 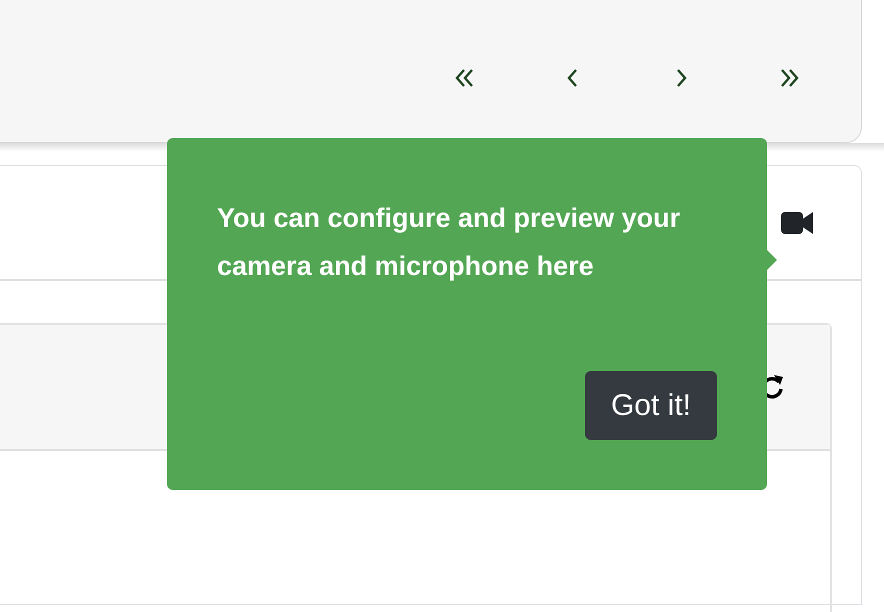 I want to click on popover-text: You can configure and preview your camera and microphone here, so click(x=449, y=242).